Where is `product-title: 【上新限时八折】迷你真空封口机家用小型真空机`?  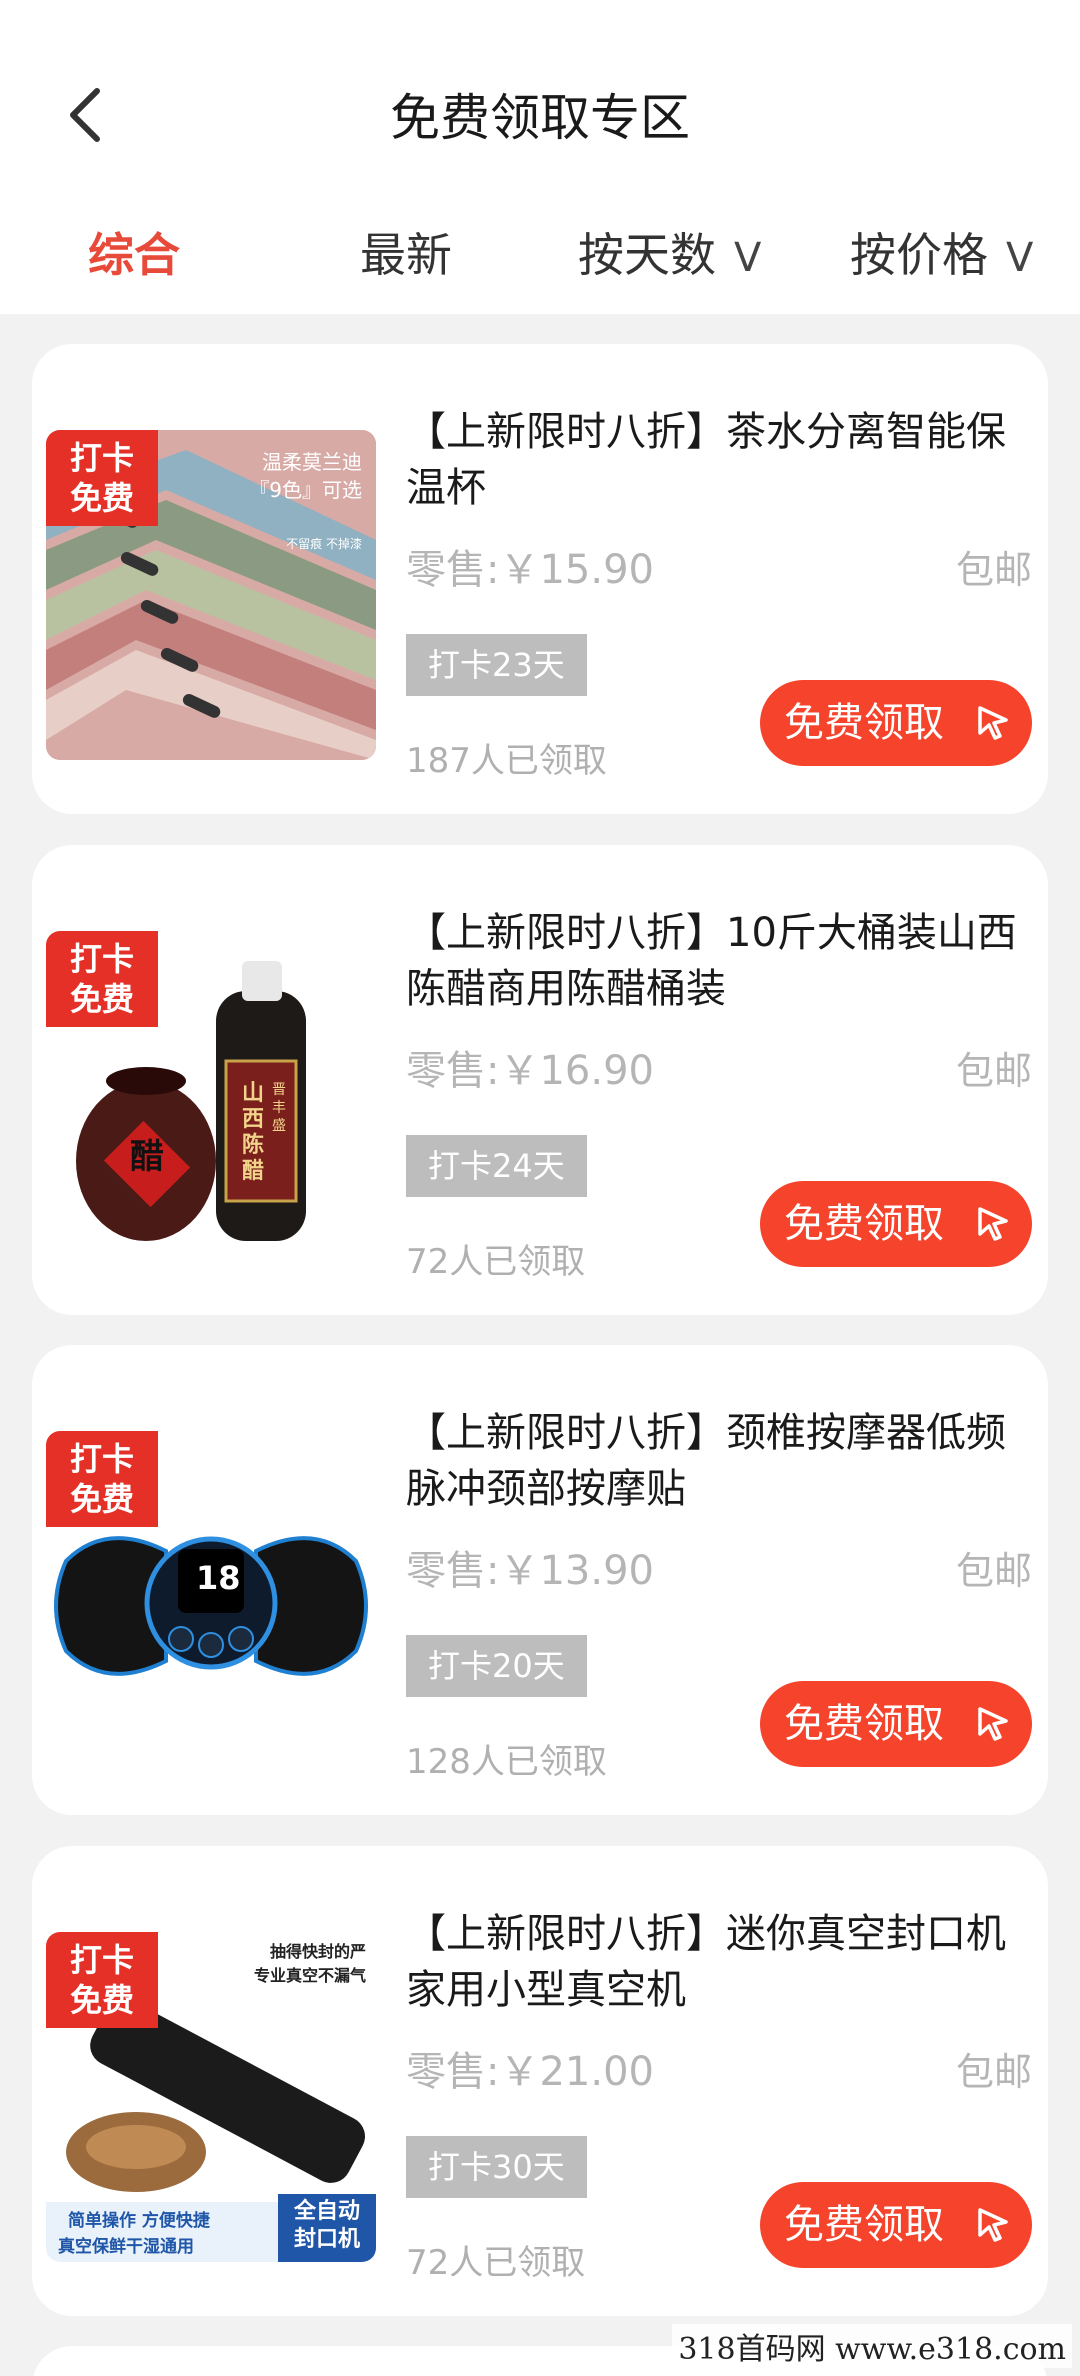 product-title: 【上新限时八折】迷你真空封口机家用小型真空机 is located at coordinates (706, 1962).